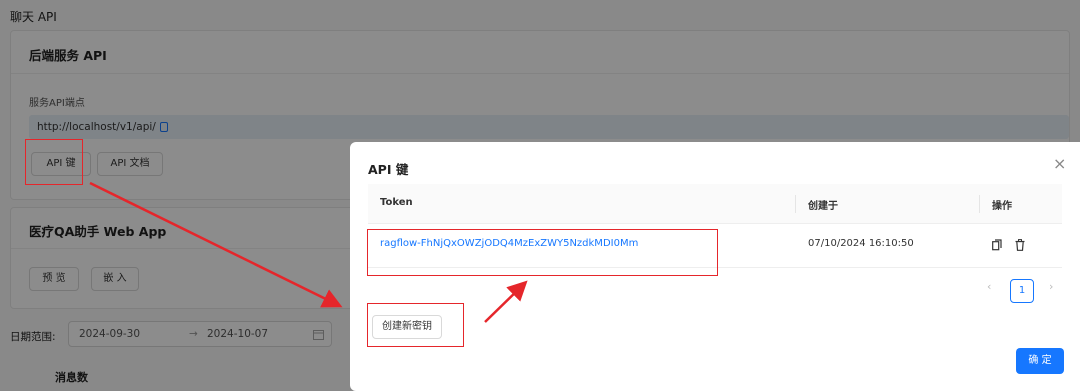 The height and width of the screenshot is (391, 1080). What do you see at coordinates (859, 348) in the screenshot?
I see `watermark: 知乎 @大模型入门学习` at bounding box center [859, 348].